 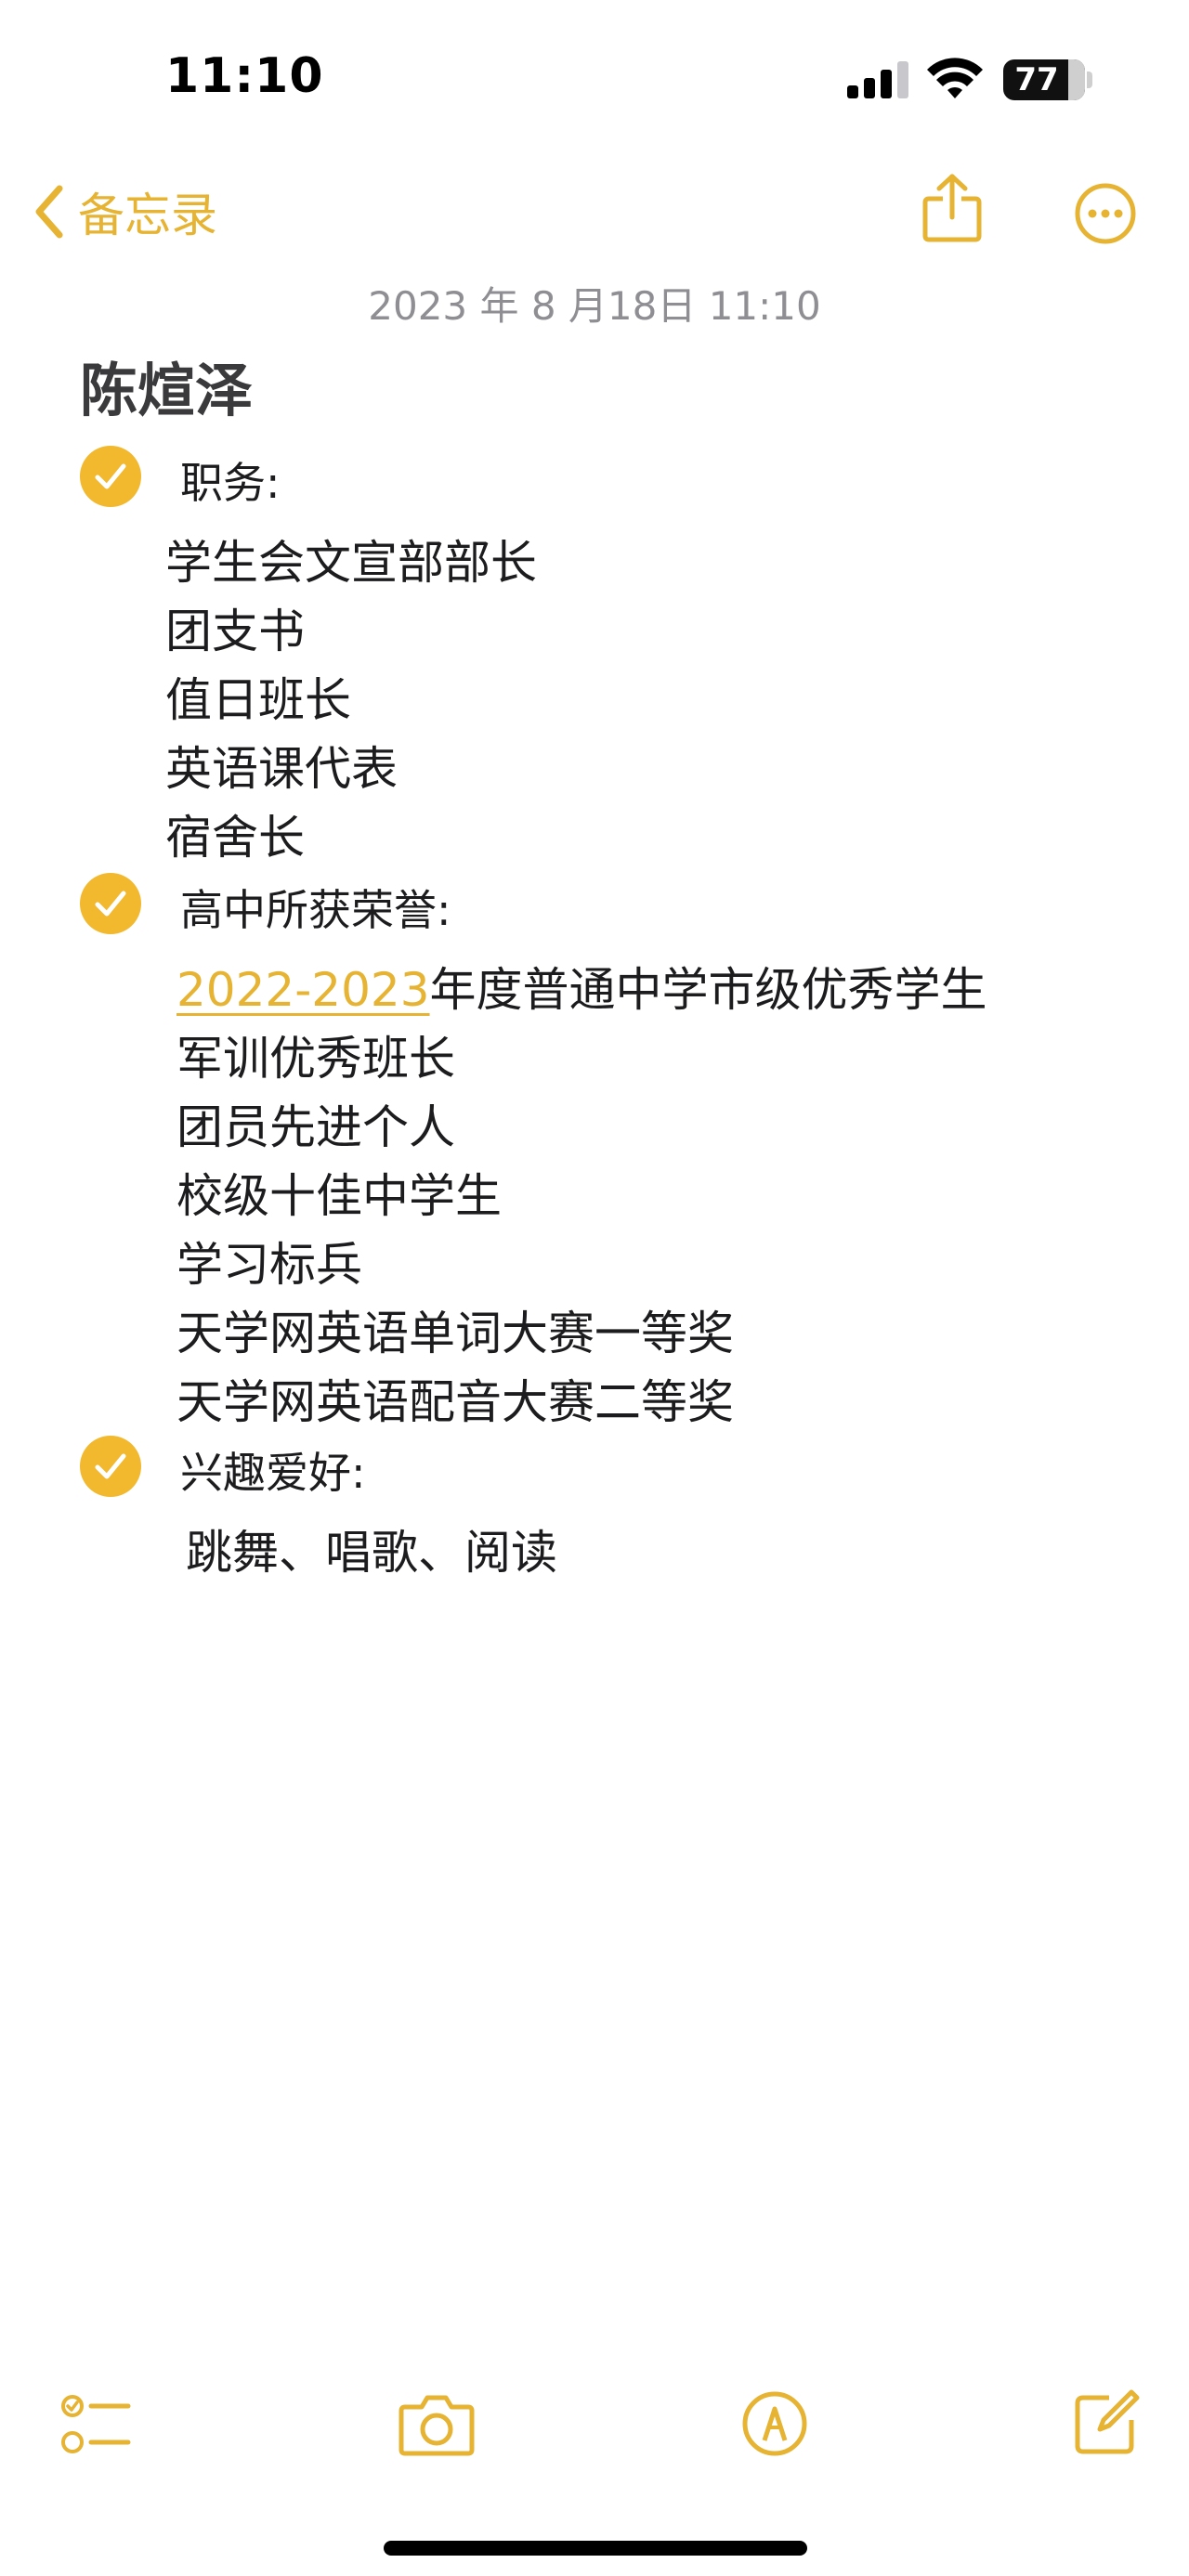 I want to click on list-item: 值日班长, so click(x=258, y=696).